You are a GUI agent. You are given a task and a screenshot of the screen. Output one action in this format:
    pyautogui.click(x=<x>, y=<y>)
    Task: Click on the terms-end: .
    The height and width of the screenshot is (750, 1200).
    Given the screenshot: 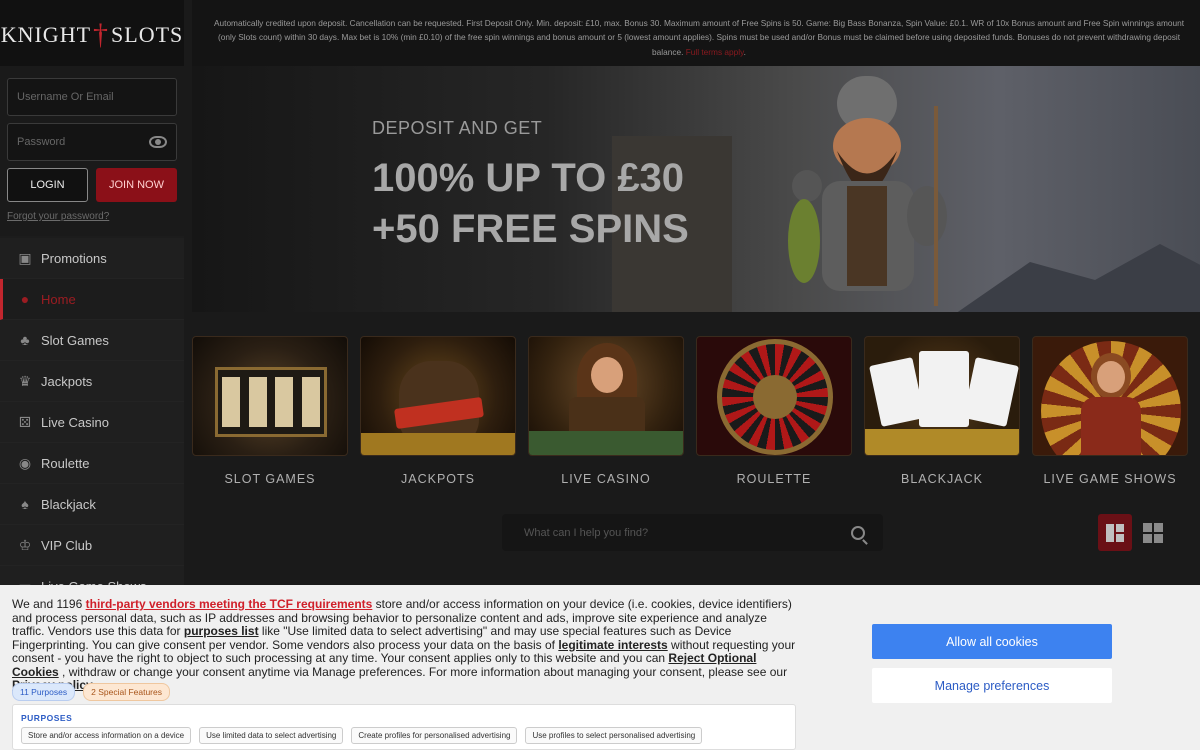 What is the action you would take?
    pyautogui.click(x=744, y=51)
    